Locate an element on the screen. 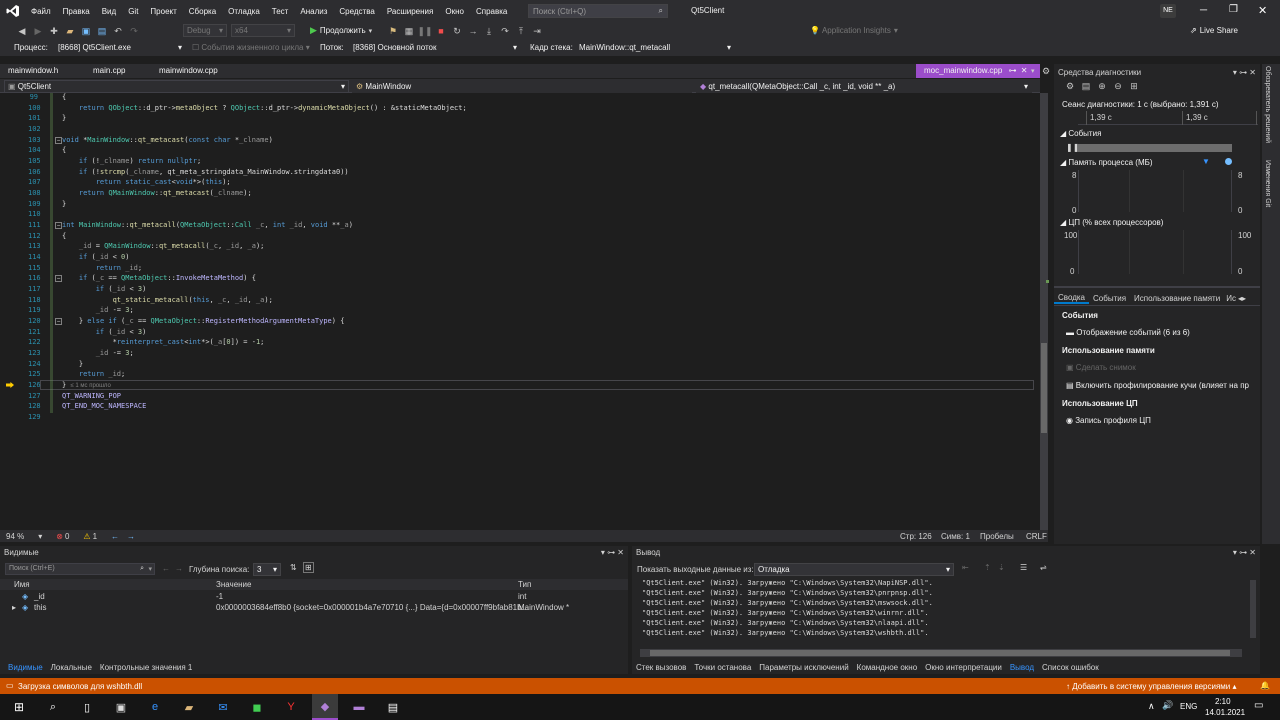 This screenshot has height=720, width=1280. qt-creator-icon: ◼ is located at coordinates (257, 707).